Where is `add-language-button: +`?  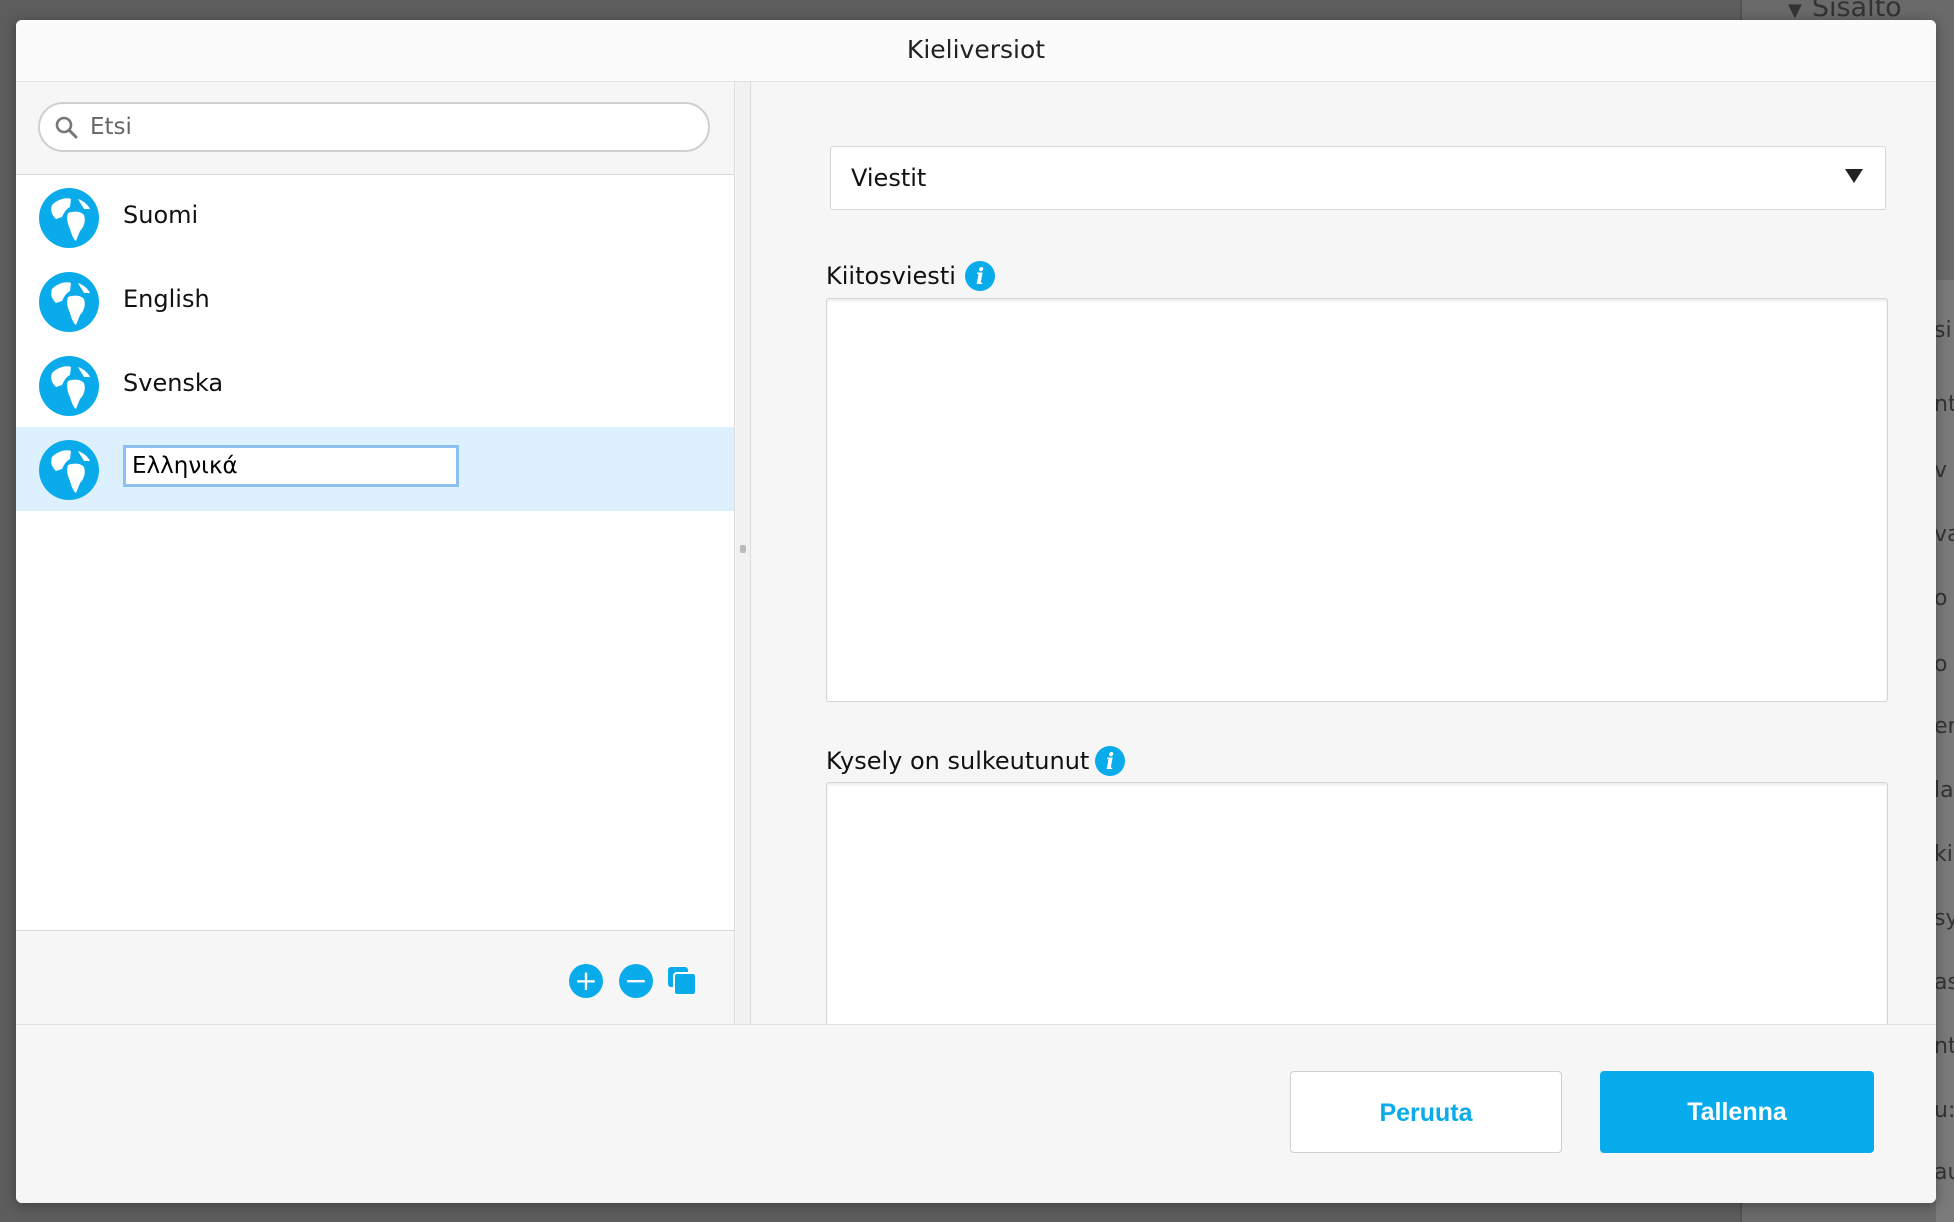 add-language-button: + is located at coordinates (586, 981).